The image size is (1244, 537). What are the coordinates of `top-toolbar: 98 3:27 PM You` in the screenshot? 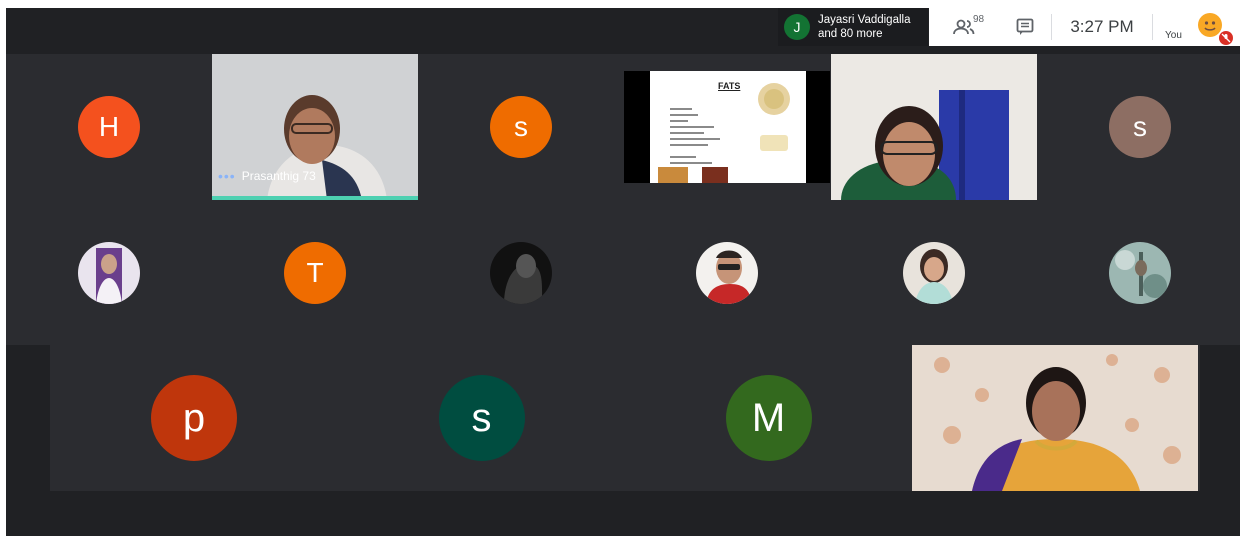 It's located at (1084, 27).